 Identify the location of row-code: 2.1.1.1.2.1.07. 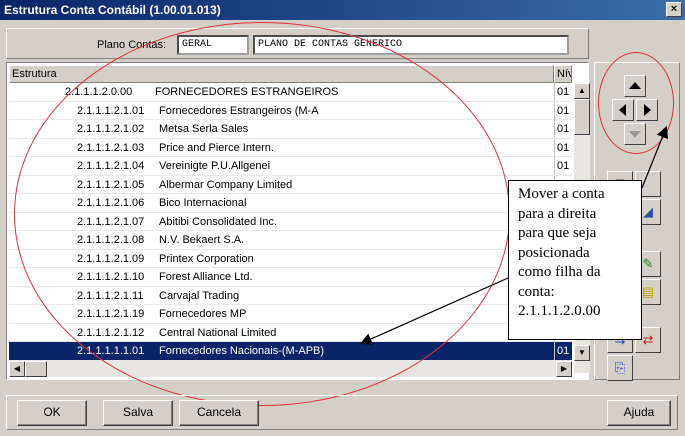
(111, 221).